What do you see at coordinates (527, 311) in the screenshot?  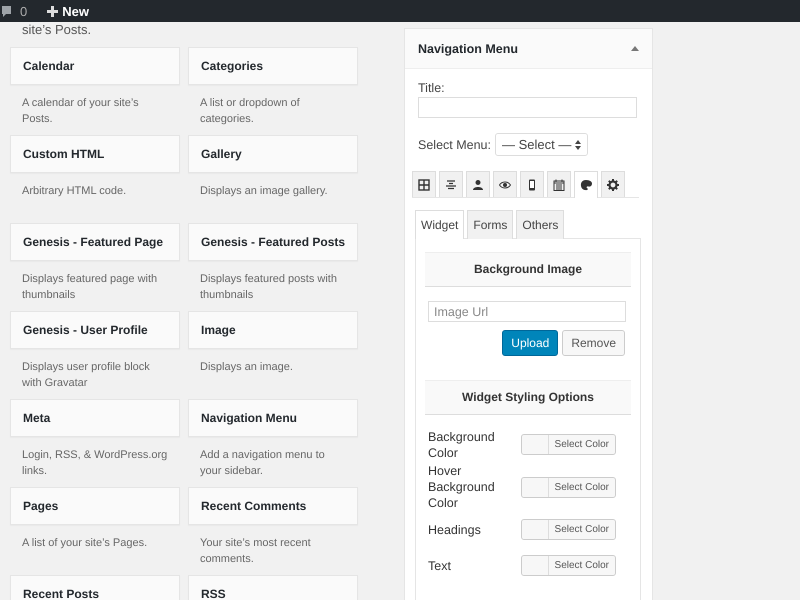 I see `image-url-field: Image Url` at bounding box center [527, 311].